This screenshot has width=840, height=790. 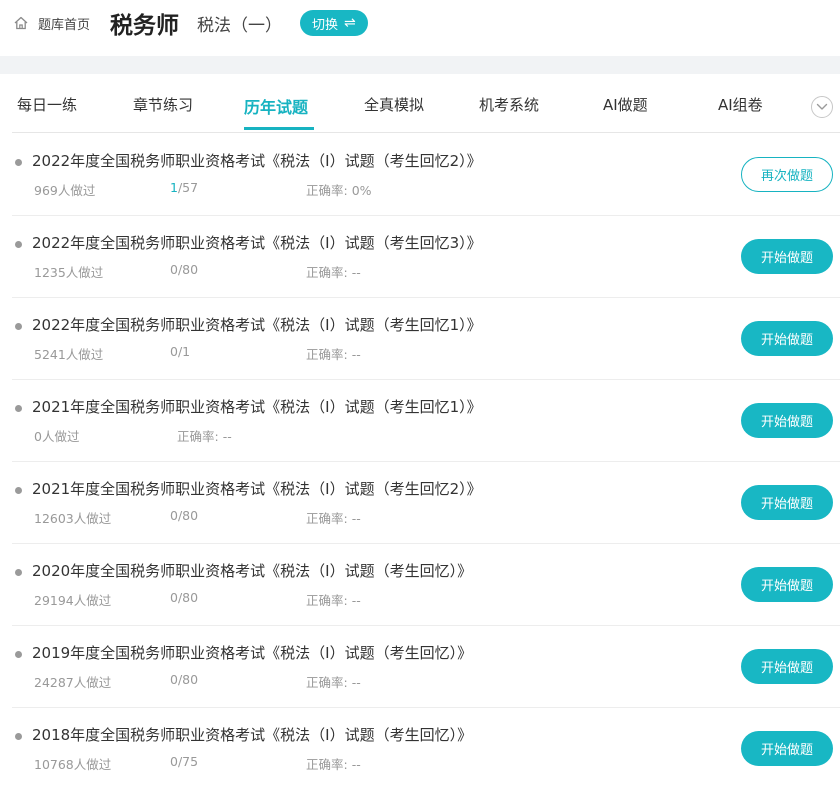 What do you see at coordinates (73, 518) in the screenshot?
I see `participants-count: 12603人做过` at bounding box center [73, 518].